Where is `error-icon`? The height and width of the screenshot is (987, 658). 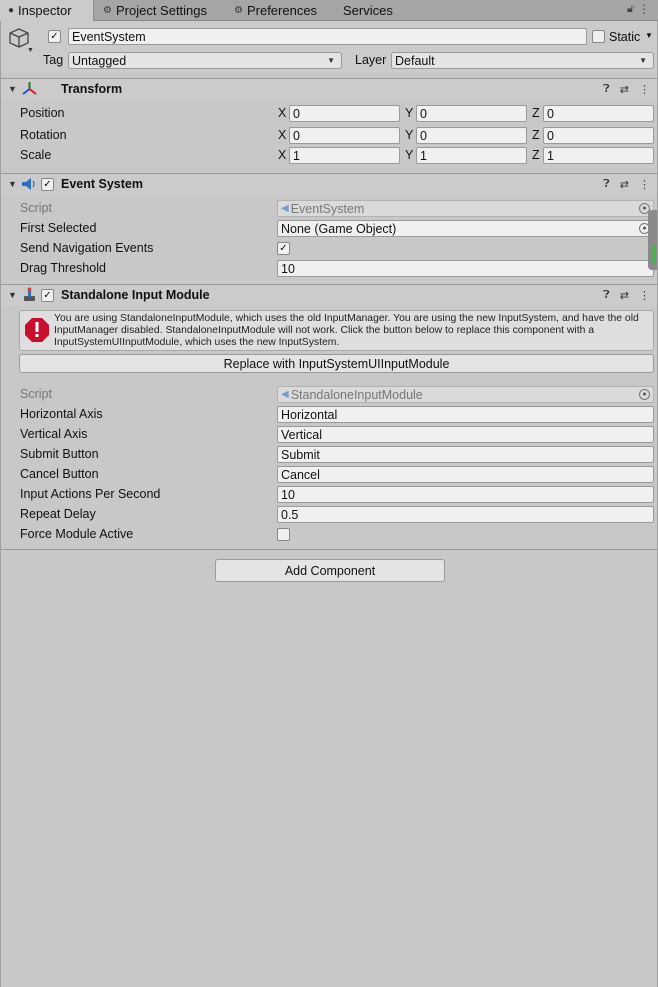
error-icon is located at coordinates (37, 331).